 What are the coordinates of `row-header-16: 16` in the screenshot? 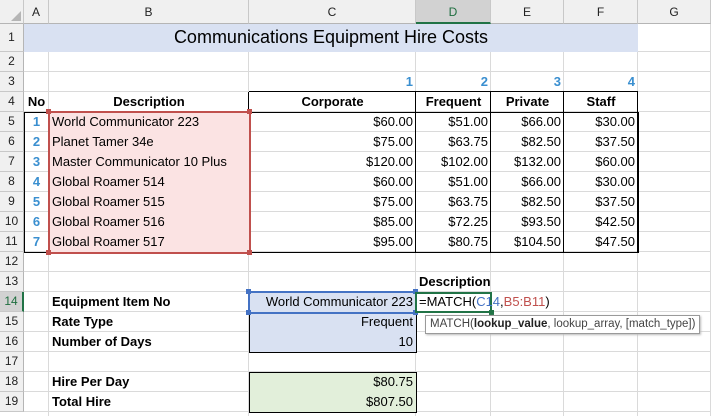 It's located at (12, 342).